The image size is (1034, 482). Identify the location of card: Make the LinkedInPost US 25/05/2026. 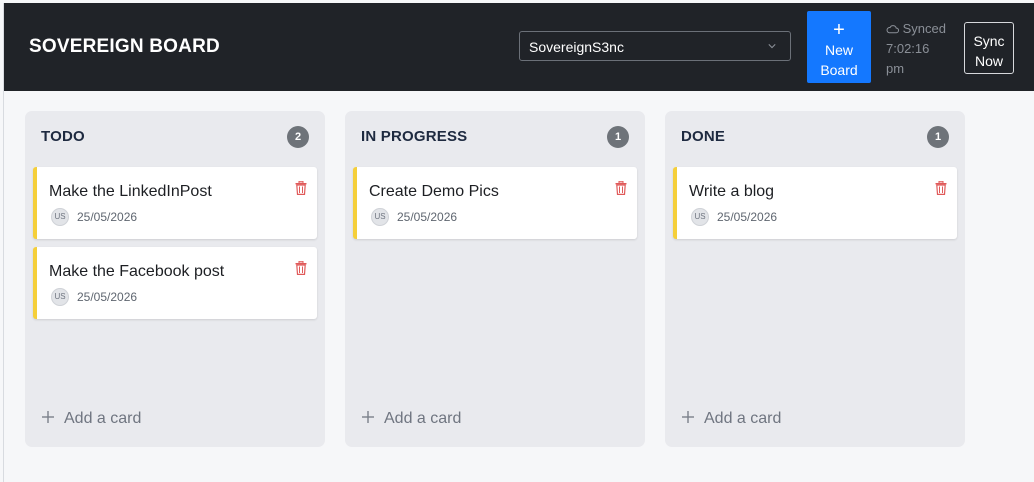
(175, 203).